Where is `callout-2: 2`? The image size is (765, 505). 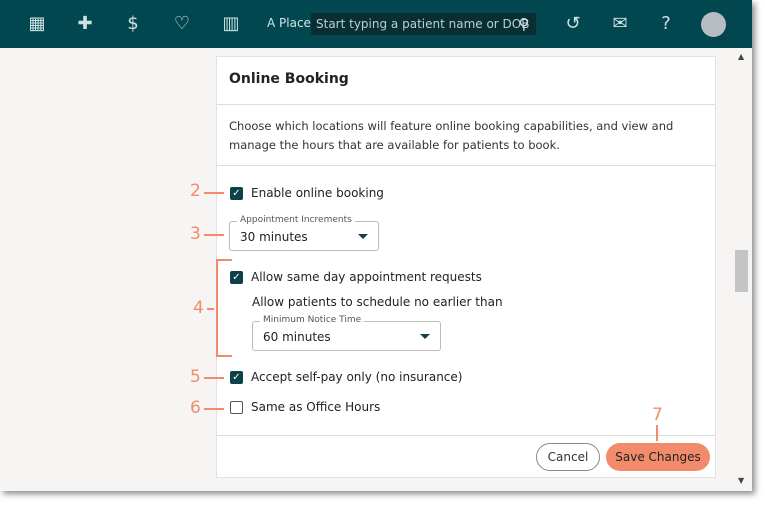
callout-2: 2 is located at coordinates (195, 191).